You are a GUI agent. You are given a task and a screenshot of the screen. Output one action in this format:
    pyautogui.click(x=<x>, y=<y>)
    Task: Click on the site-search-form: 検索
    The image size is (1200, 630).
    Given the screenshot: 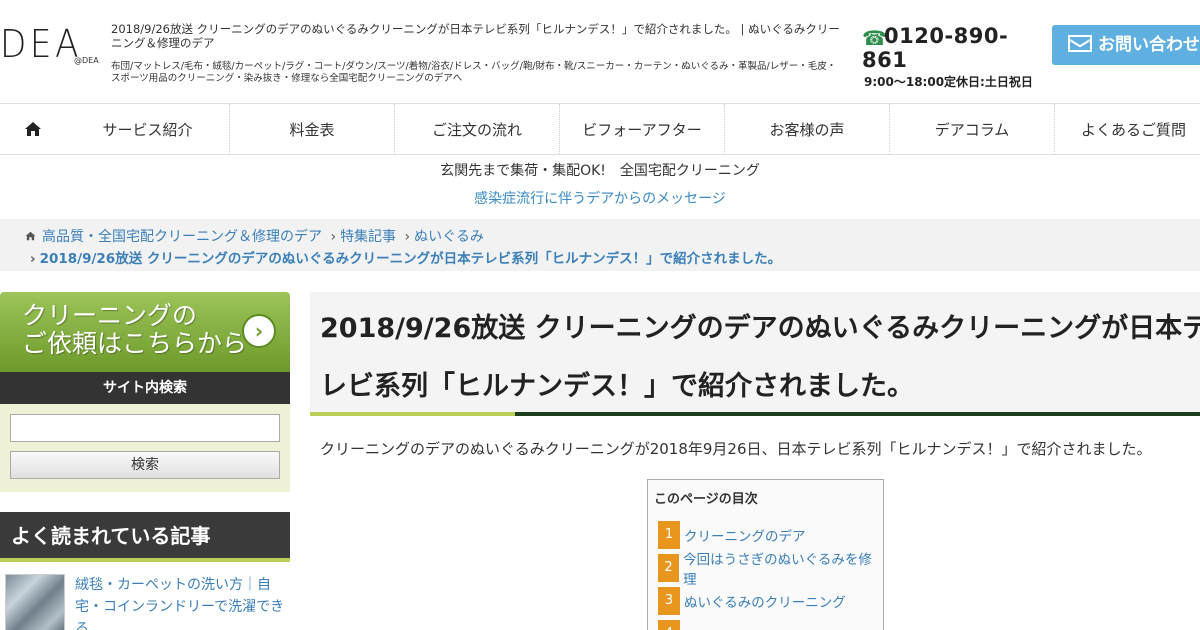 What is the action you would take?
    pyautogui.click(x=145, y=448)
    